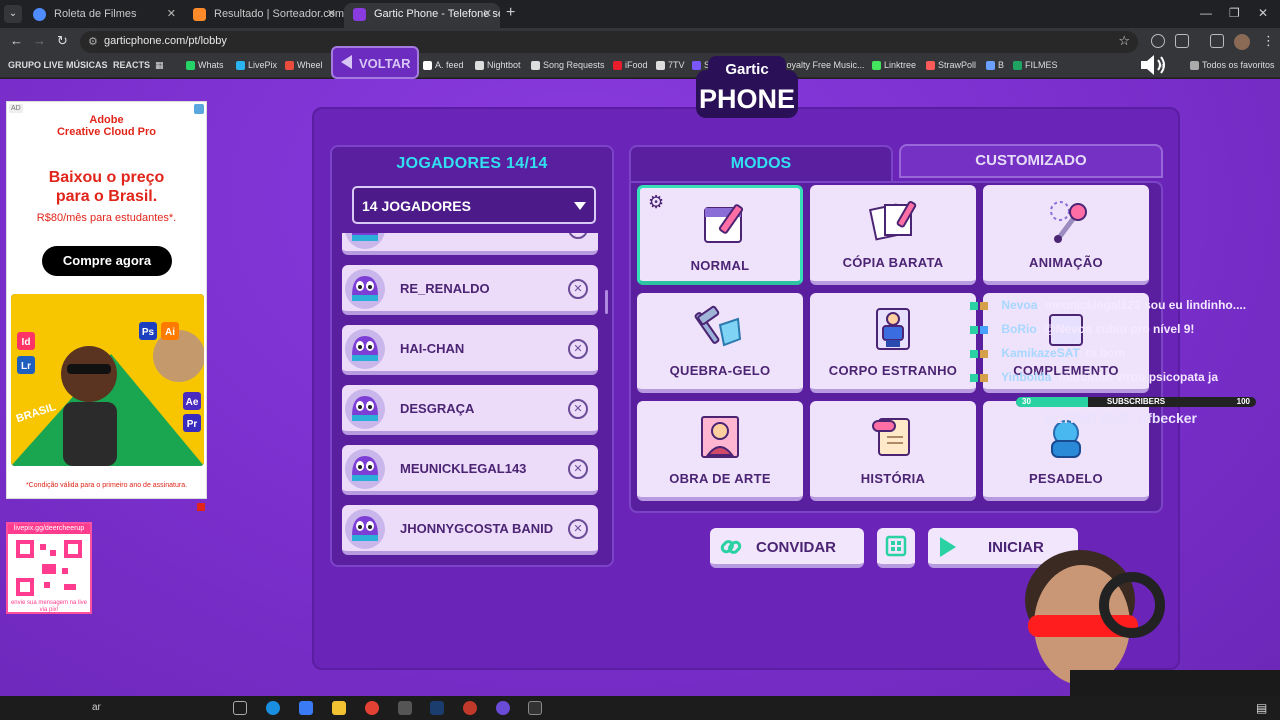  Describe the element at coordinates (306, 708) in the screenshot. I see `copilot-icon` at that location.